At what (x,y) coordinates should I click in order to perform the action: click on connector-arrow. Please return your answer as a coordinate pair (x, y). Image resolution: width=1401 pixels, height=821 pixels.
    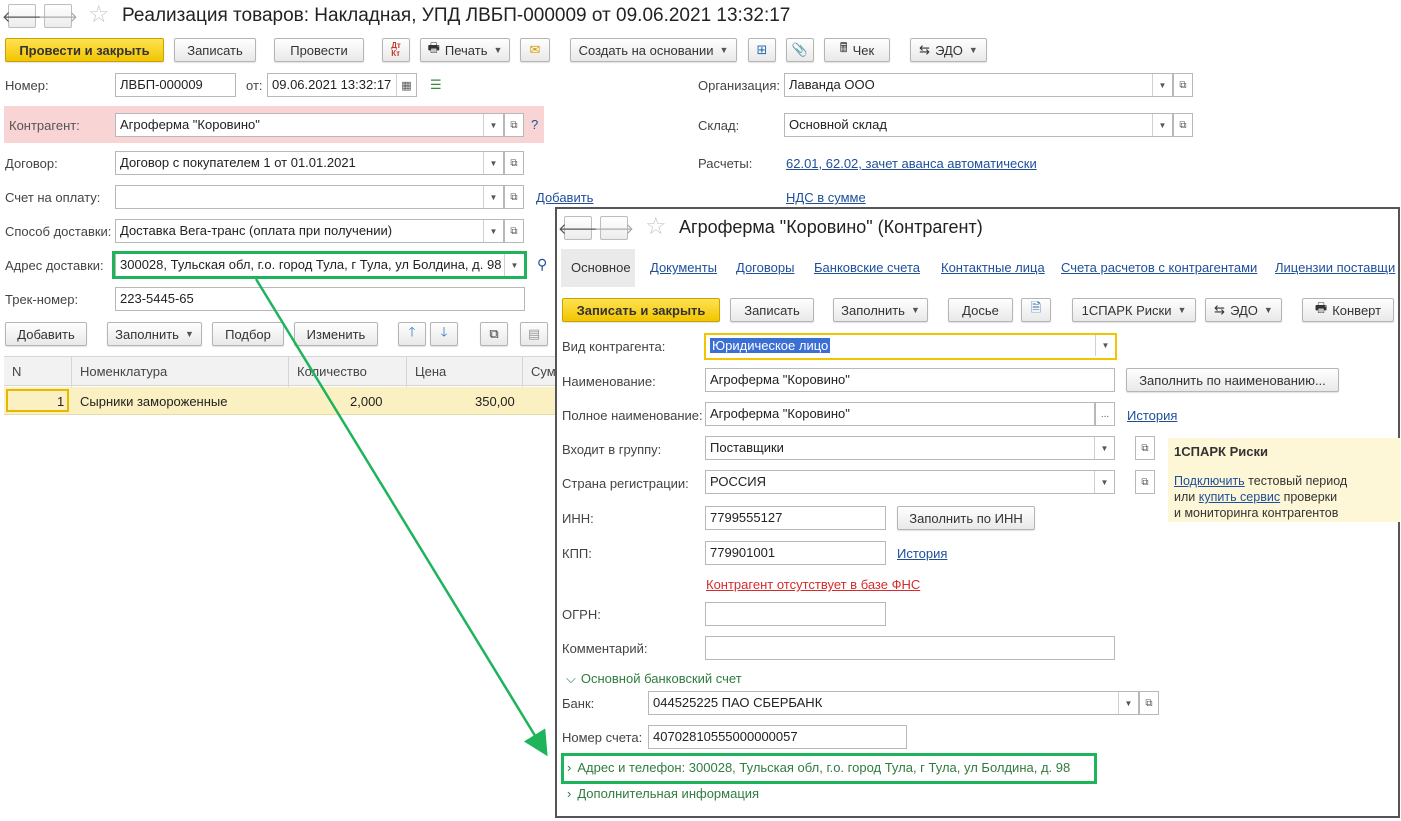
    Looking at the image, I should click on (401, 517).